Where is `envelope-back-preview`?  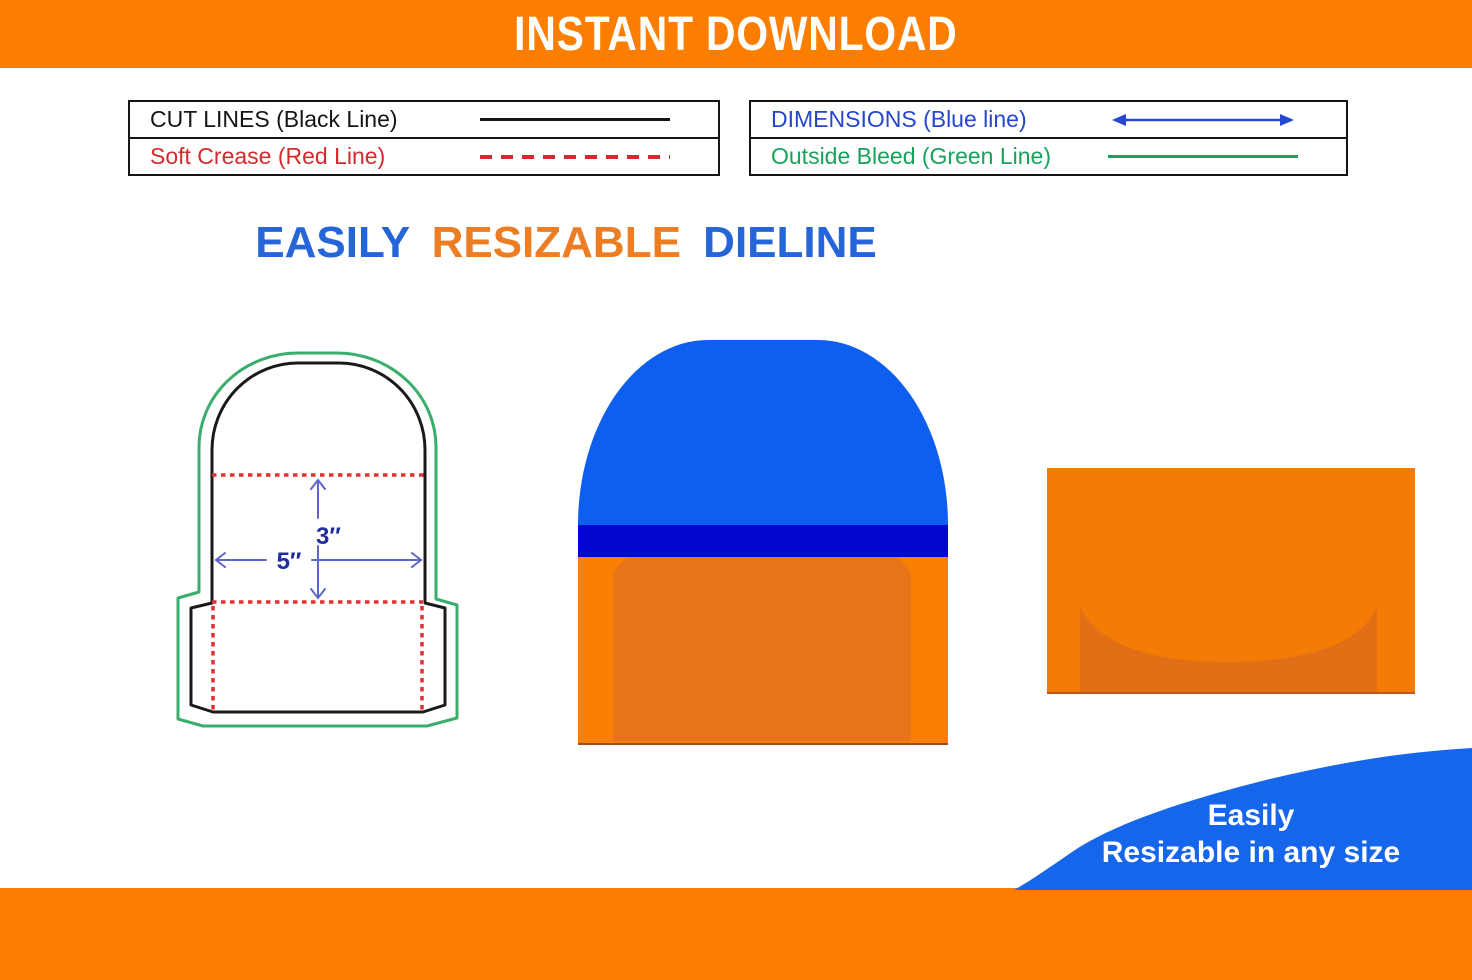
envelope-back-preview is located at coordinates (1231, 581).